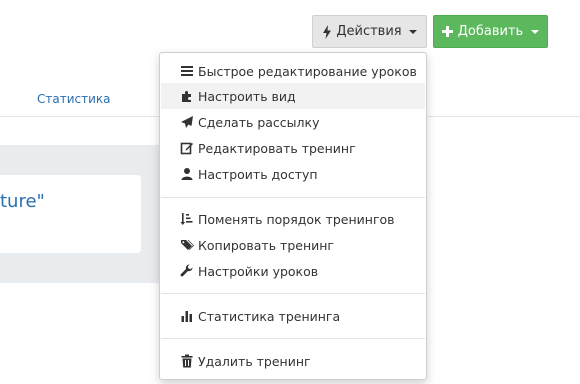 This screenshot has height=384, width=580. Describe the element at coordinates (70, 214) in the screenshot. I see `training-card` at that location.